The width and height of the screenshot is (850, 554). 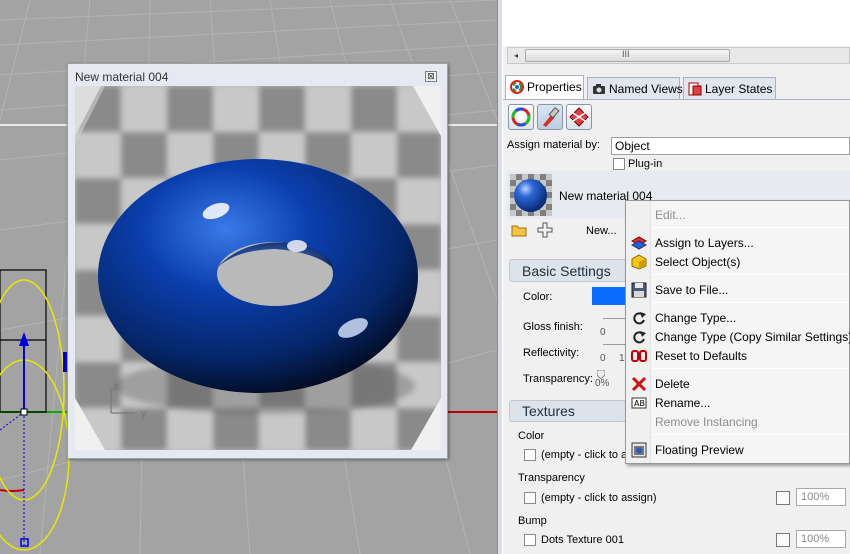 I want to click on menu-item-remove-instancing: Remove Instancing, so click(x=738, y=421).